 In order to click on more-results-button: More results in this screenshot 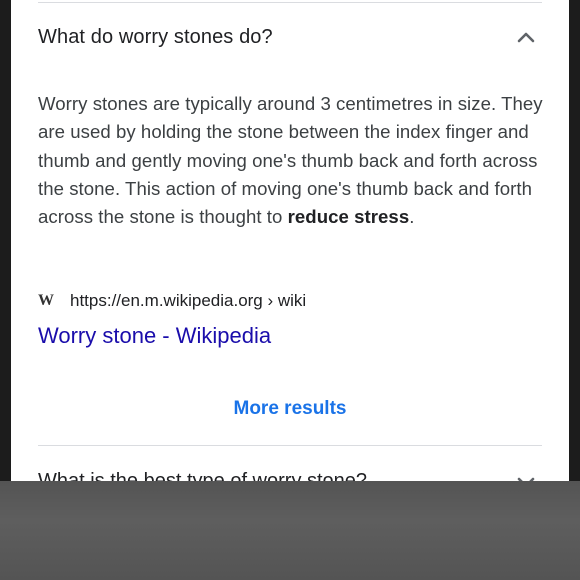, I will do `click(290, 409)`.